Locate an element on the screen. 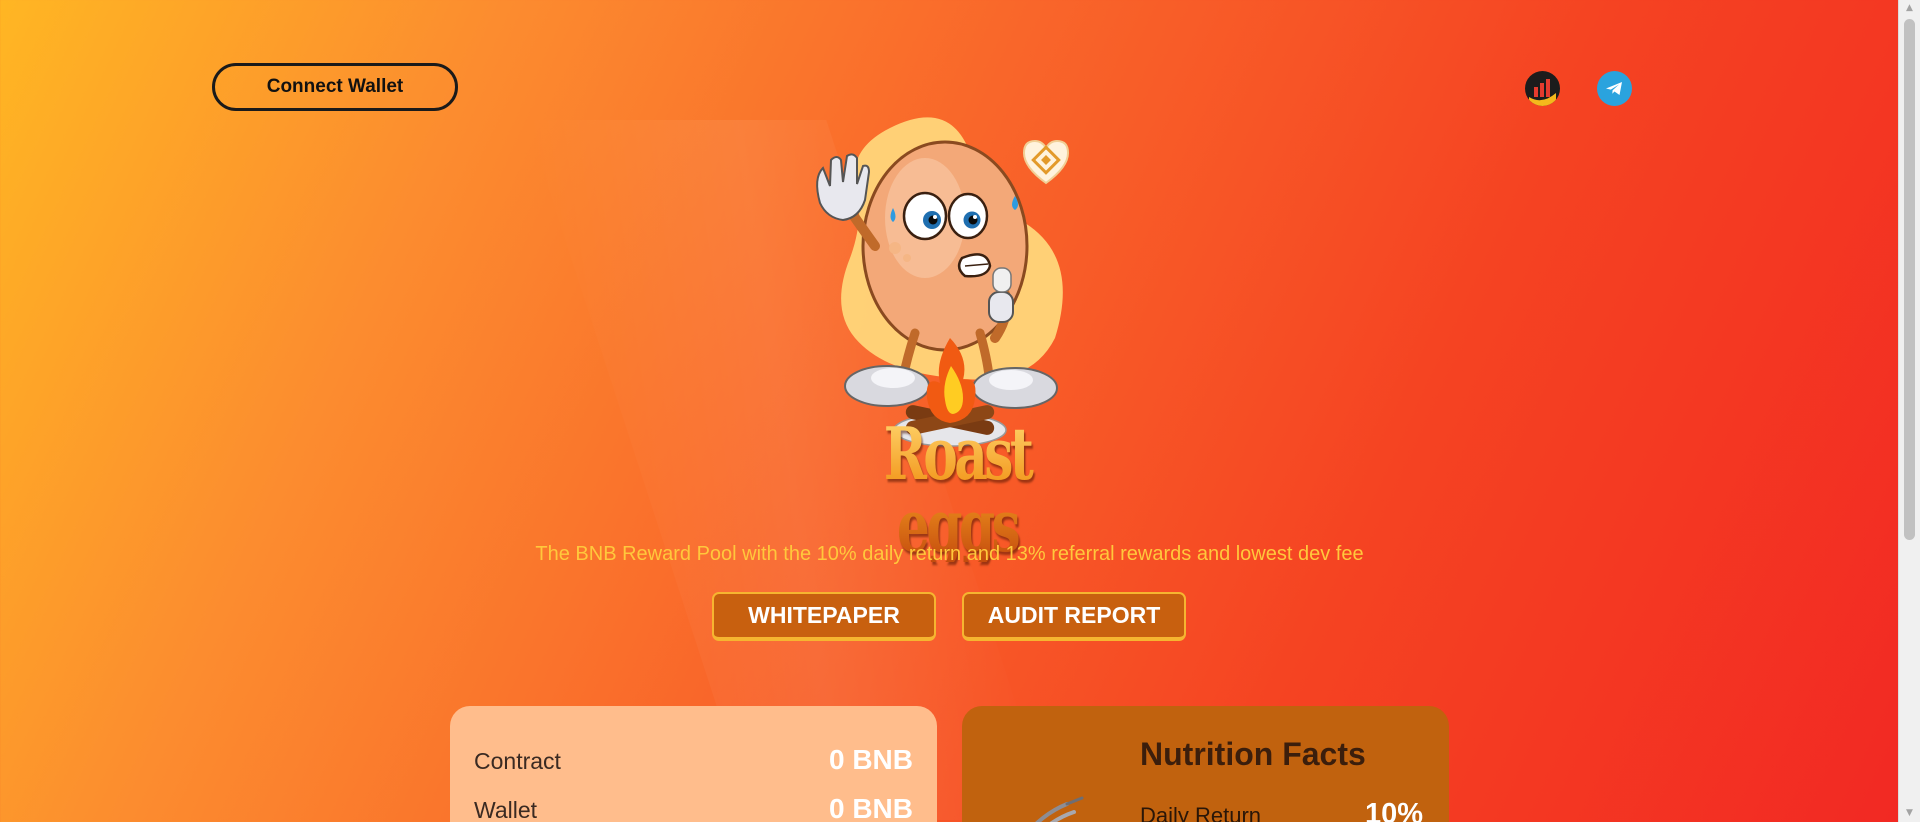  chart-icon is located at coordinates (1542, 88).